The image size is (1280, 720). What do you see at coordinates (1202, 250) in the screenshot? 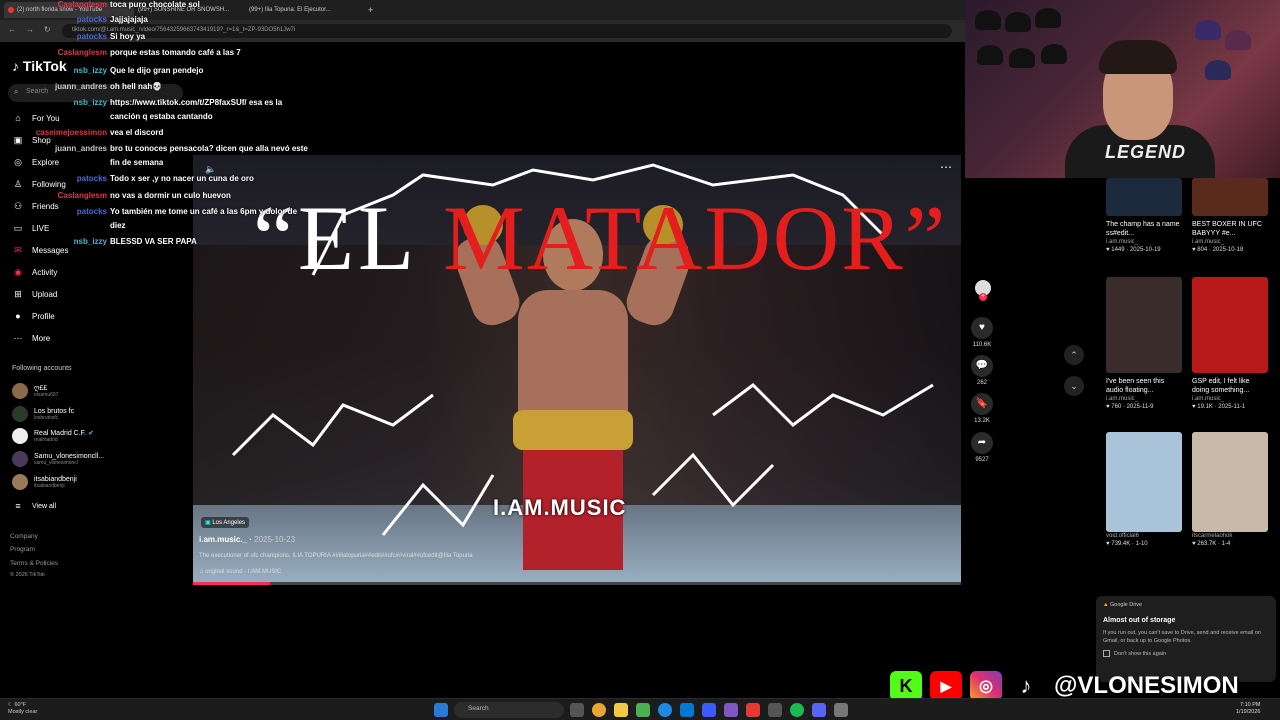
I see `like-count: 804` at bounding box center [1202, 250].